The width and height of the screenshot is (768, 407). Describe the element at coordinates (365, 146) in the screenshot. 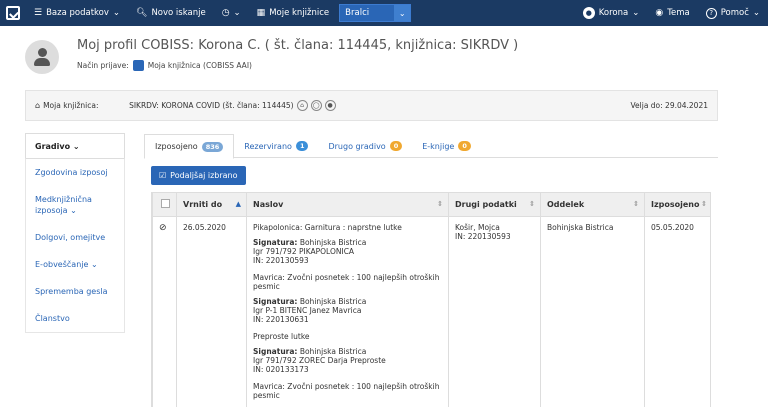

I see `tab-other-material: Drugo gradivo 0` at that location.